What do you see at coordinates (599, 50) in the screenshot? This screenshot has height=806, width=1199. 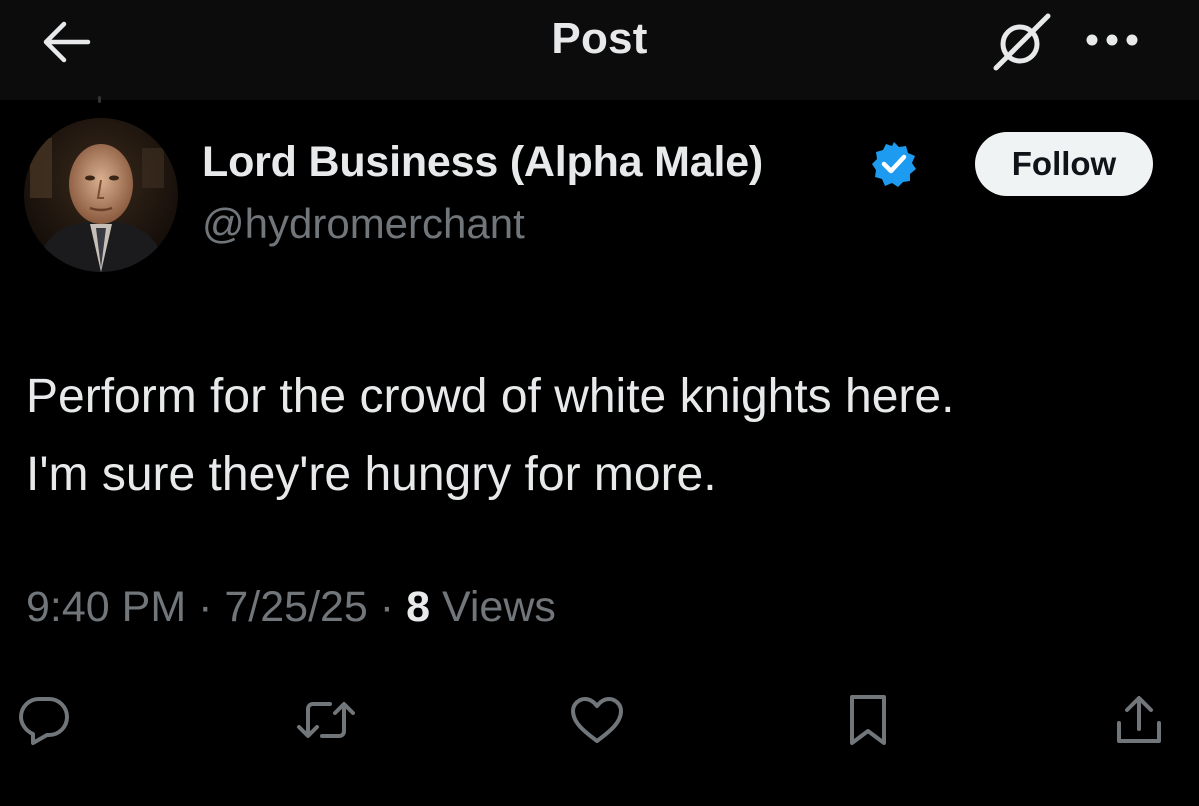 I see `top-bar: Post` at bounding box center [599, 50].